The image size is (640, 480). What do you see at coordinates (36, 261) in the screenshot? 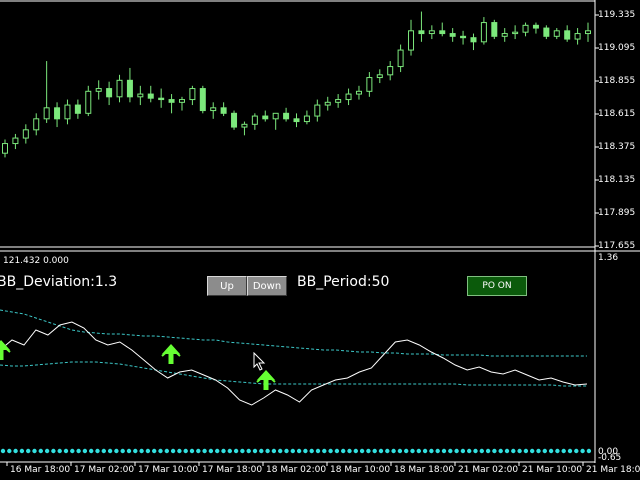
I see `indicator-info: 121.432 0.000` at bounding box center [36, 261].